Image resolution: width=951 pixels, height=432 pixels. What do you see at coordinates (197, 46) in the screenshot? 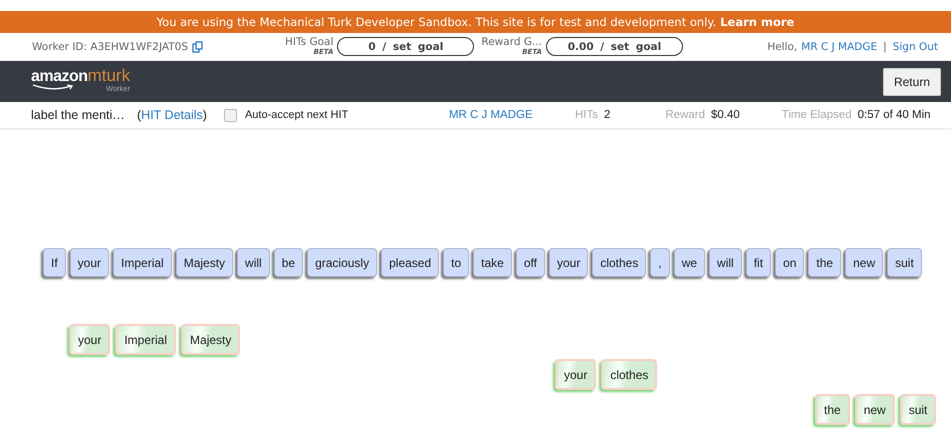
I see `copy-icon` at bounding box center [197, 46].